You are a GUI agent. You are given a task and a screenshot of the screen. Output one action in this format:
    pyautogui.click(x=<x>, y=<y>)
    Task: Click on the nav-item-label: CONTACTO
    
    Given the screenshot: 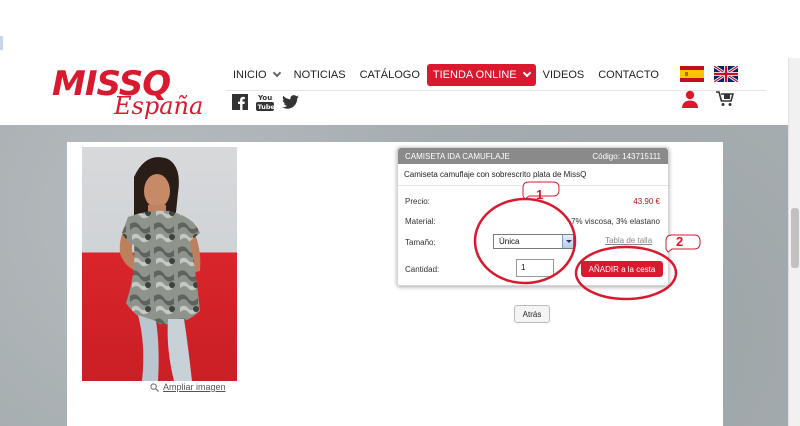 What is the action you would take?
    pyautogui.click(x=628, y=75)
    